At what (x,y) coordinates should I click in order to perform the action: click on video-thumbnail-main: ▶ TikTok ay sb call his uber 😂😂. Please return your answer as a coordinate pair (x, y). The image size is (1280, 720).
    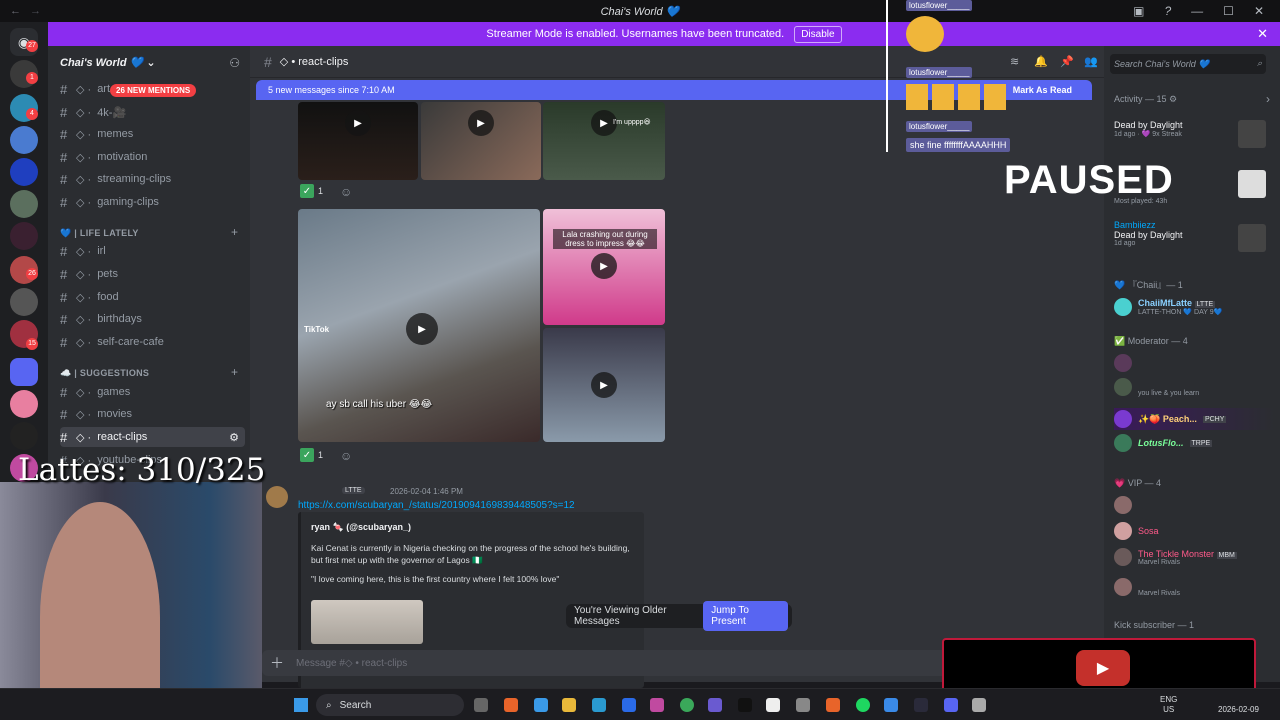
    Looking at the image, I should click on (419, 325).